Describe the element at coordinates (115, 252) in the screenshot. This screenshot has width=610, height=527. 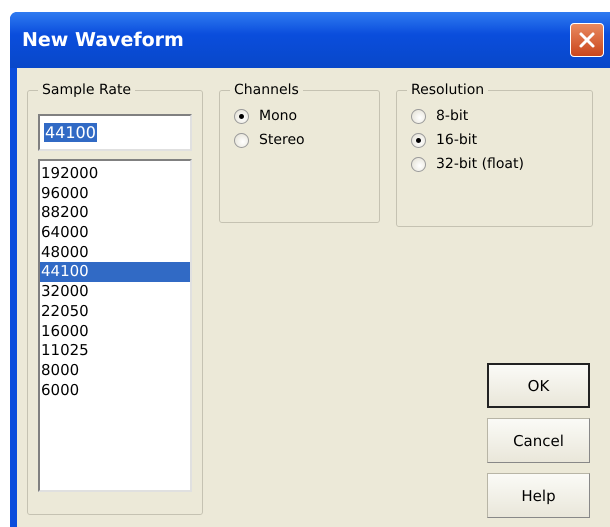
I see `list-item: 48000` at that location.